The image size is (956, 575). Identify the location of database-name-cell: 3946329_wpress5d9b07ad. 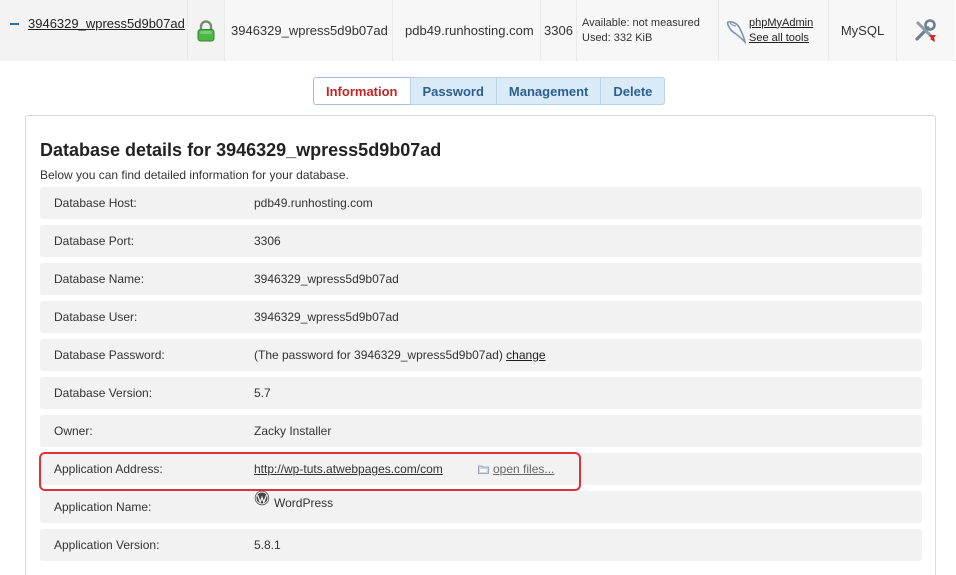
(94, 30).